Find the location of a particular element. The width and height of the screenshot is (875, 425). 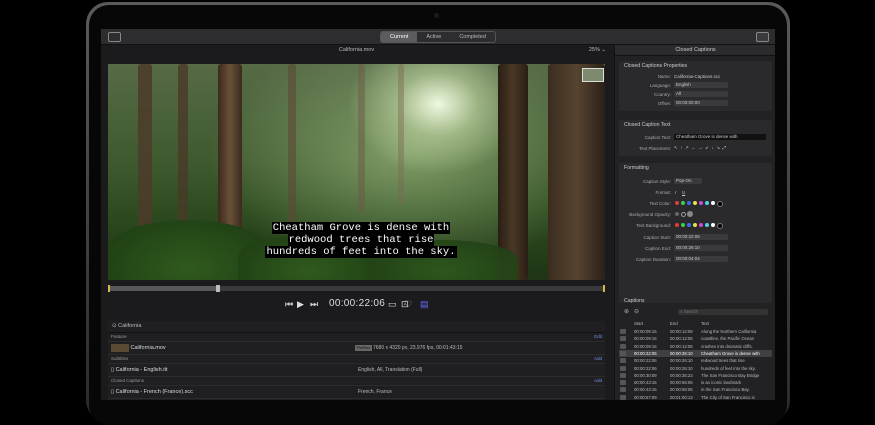

tab-completed: Completed is located at coordinates (472, 37).